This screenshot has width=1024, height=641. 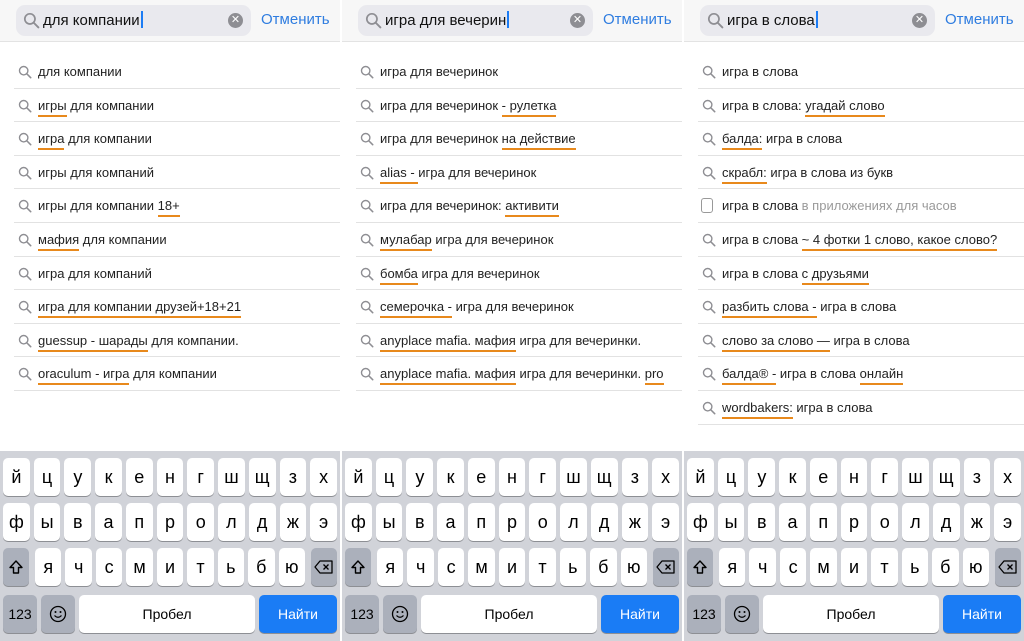 What do you see at coordinates (177, 374) in the screenshot?
I see `suggestion-item: oraculum - игра для компании` at bounding box center [177, 374].